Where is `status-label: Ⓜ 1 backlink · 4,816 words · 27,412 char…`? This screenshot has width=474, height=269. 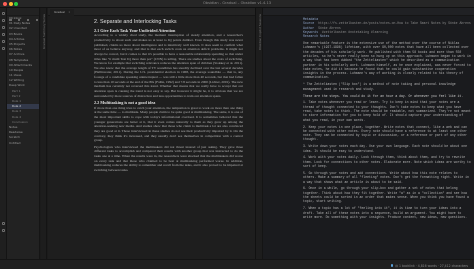
status-label: Ⓜ 1 backlink · 4,816 words · 27,412 char… is located at coordinates (431, 265).